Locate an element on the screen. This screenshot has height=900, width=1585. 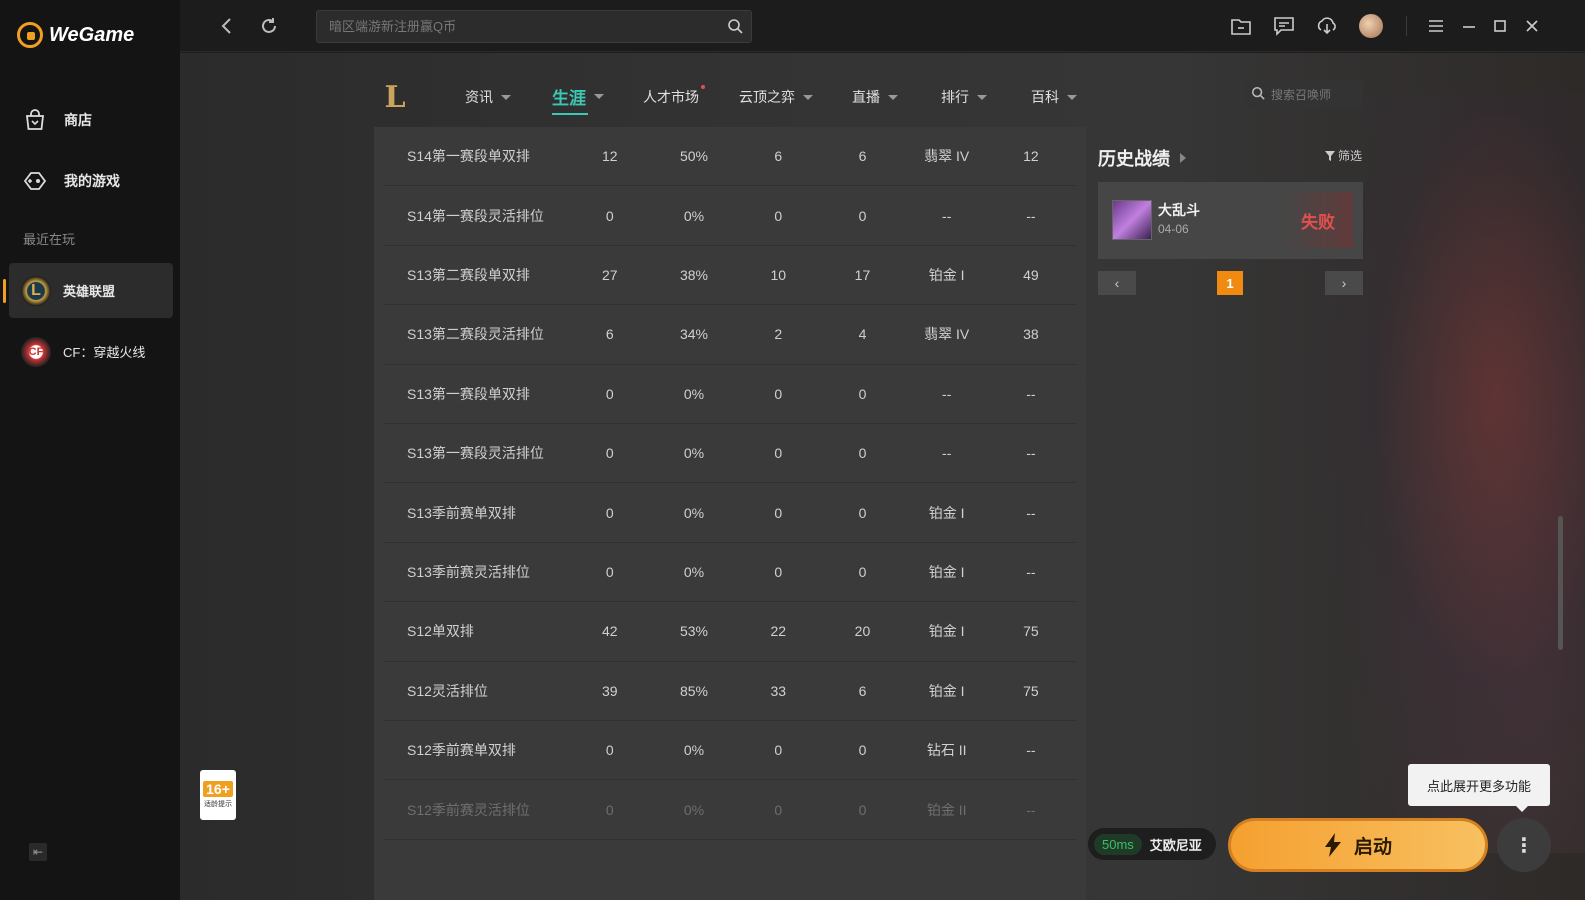
tab-tft: 云顶之弈 is located at coordinates (776, 97).